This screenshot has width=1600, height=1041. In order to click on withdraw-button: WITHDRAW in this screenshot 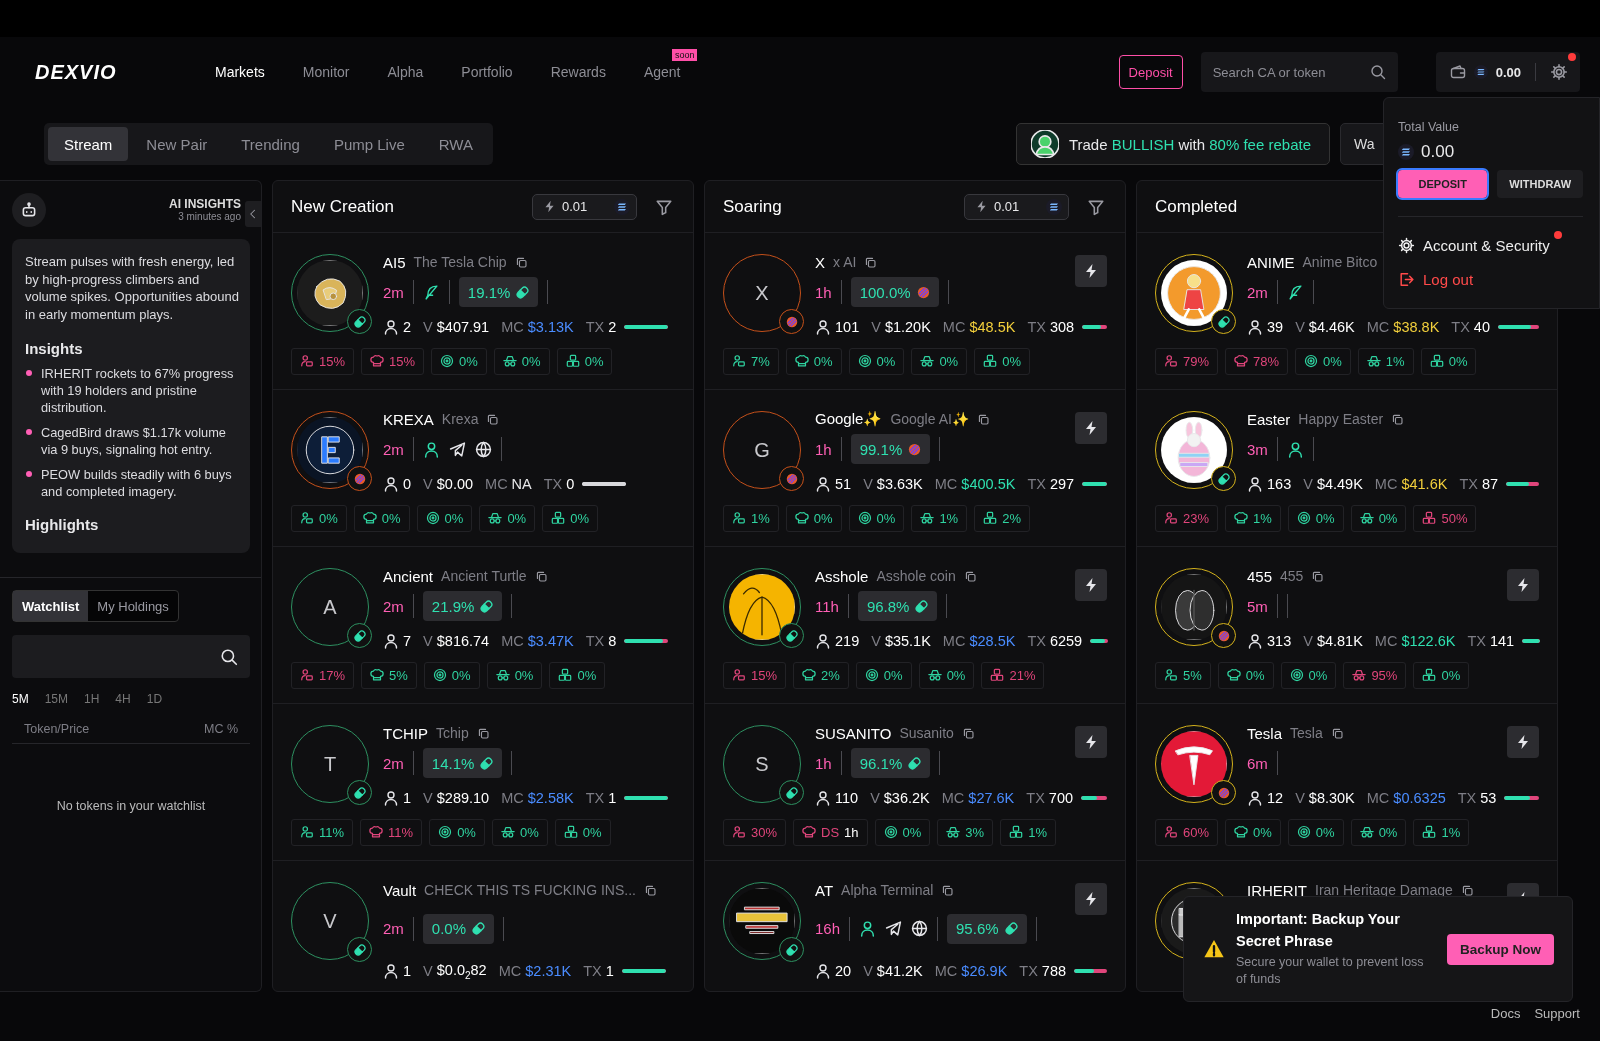, I will do `click(1540, 184)`.